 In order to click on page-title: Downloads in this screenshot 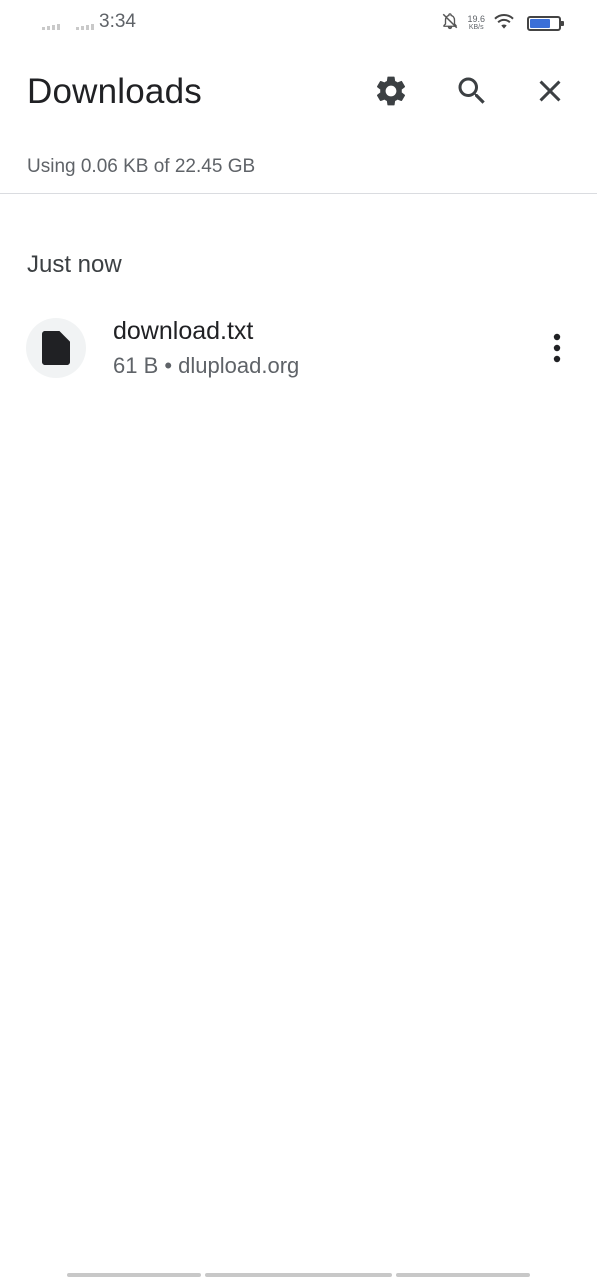, I will do `click(114, 91)`.